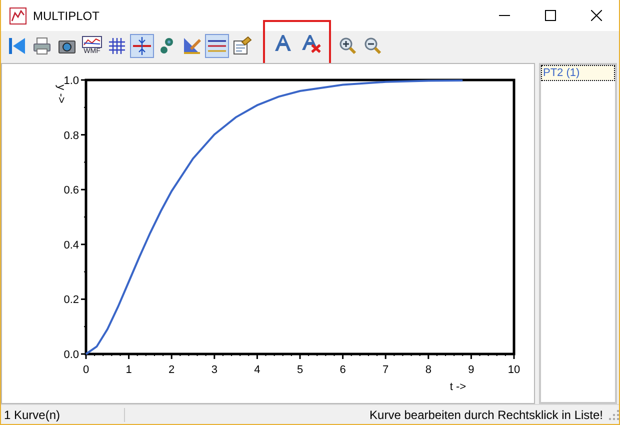 The width and height of the screenshot is (620, 425). Describe the element at coordinates (486, 415) in the screenshot. I see `status-hint: Kurve bearbeiten durch Rechtsklick in Liste!` at that location.